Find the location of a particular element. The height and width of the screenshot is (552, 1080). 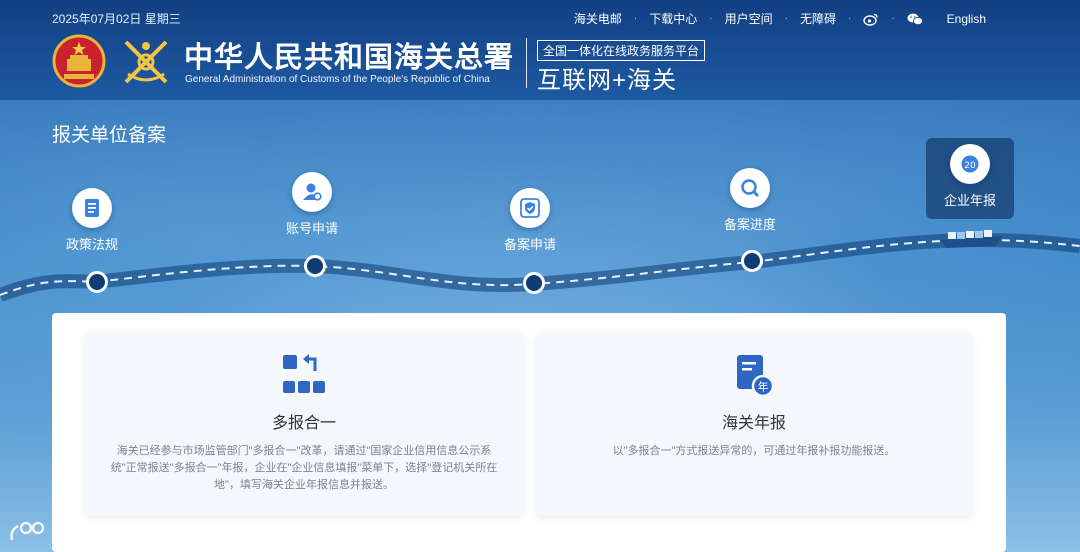

svg-text: 20 is located at coordinates (970, 166).